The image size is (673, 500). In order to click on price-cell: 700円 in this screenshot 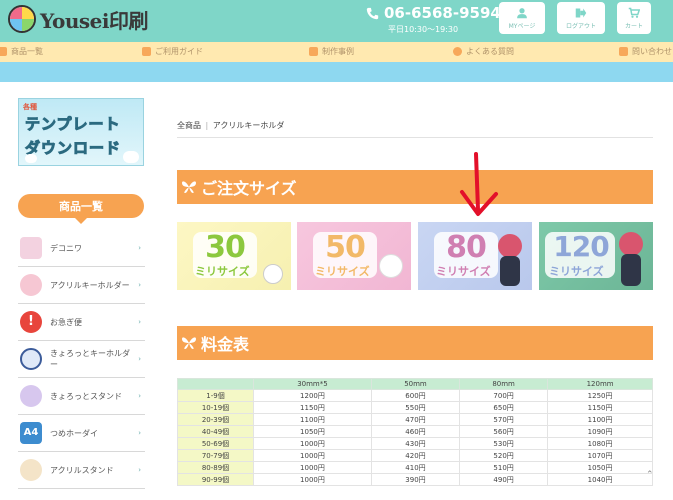, I will do `click(504, 395)`.